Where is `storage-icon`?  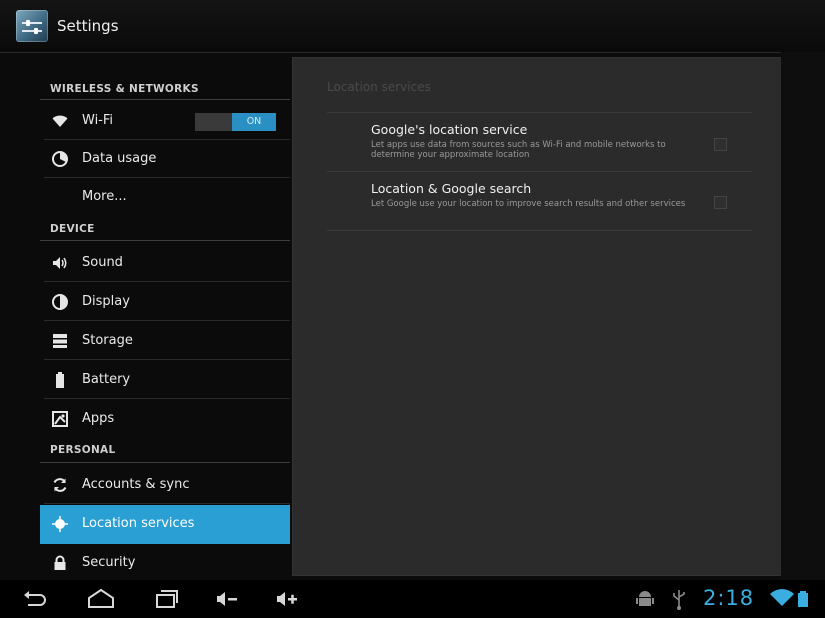 storage-icon is located at coordinates (60, 341).